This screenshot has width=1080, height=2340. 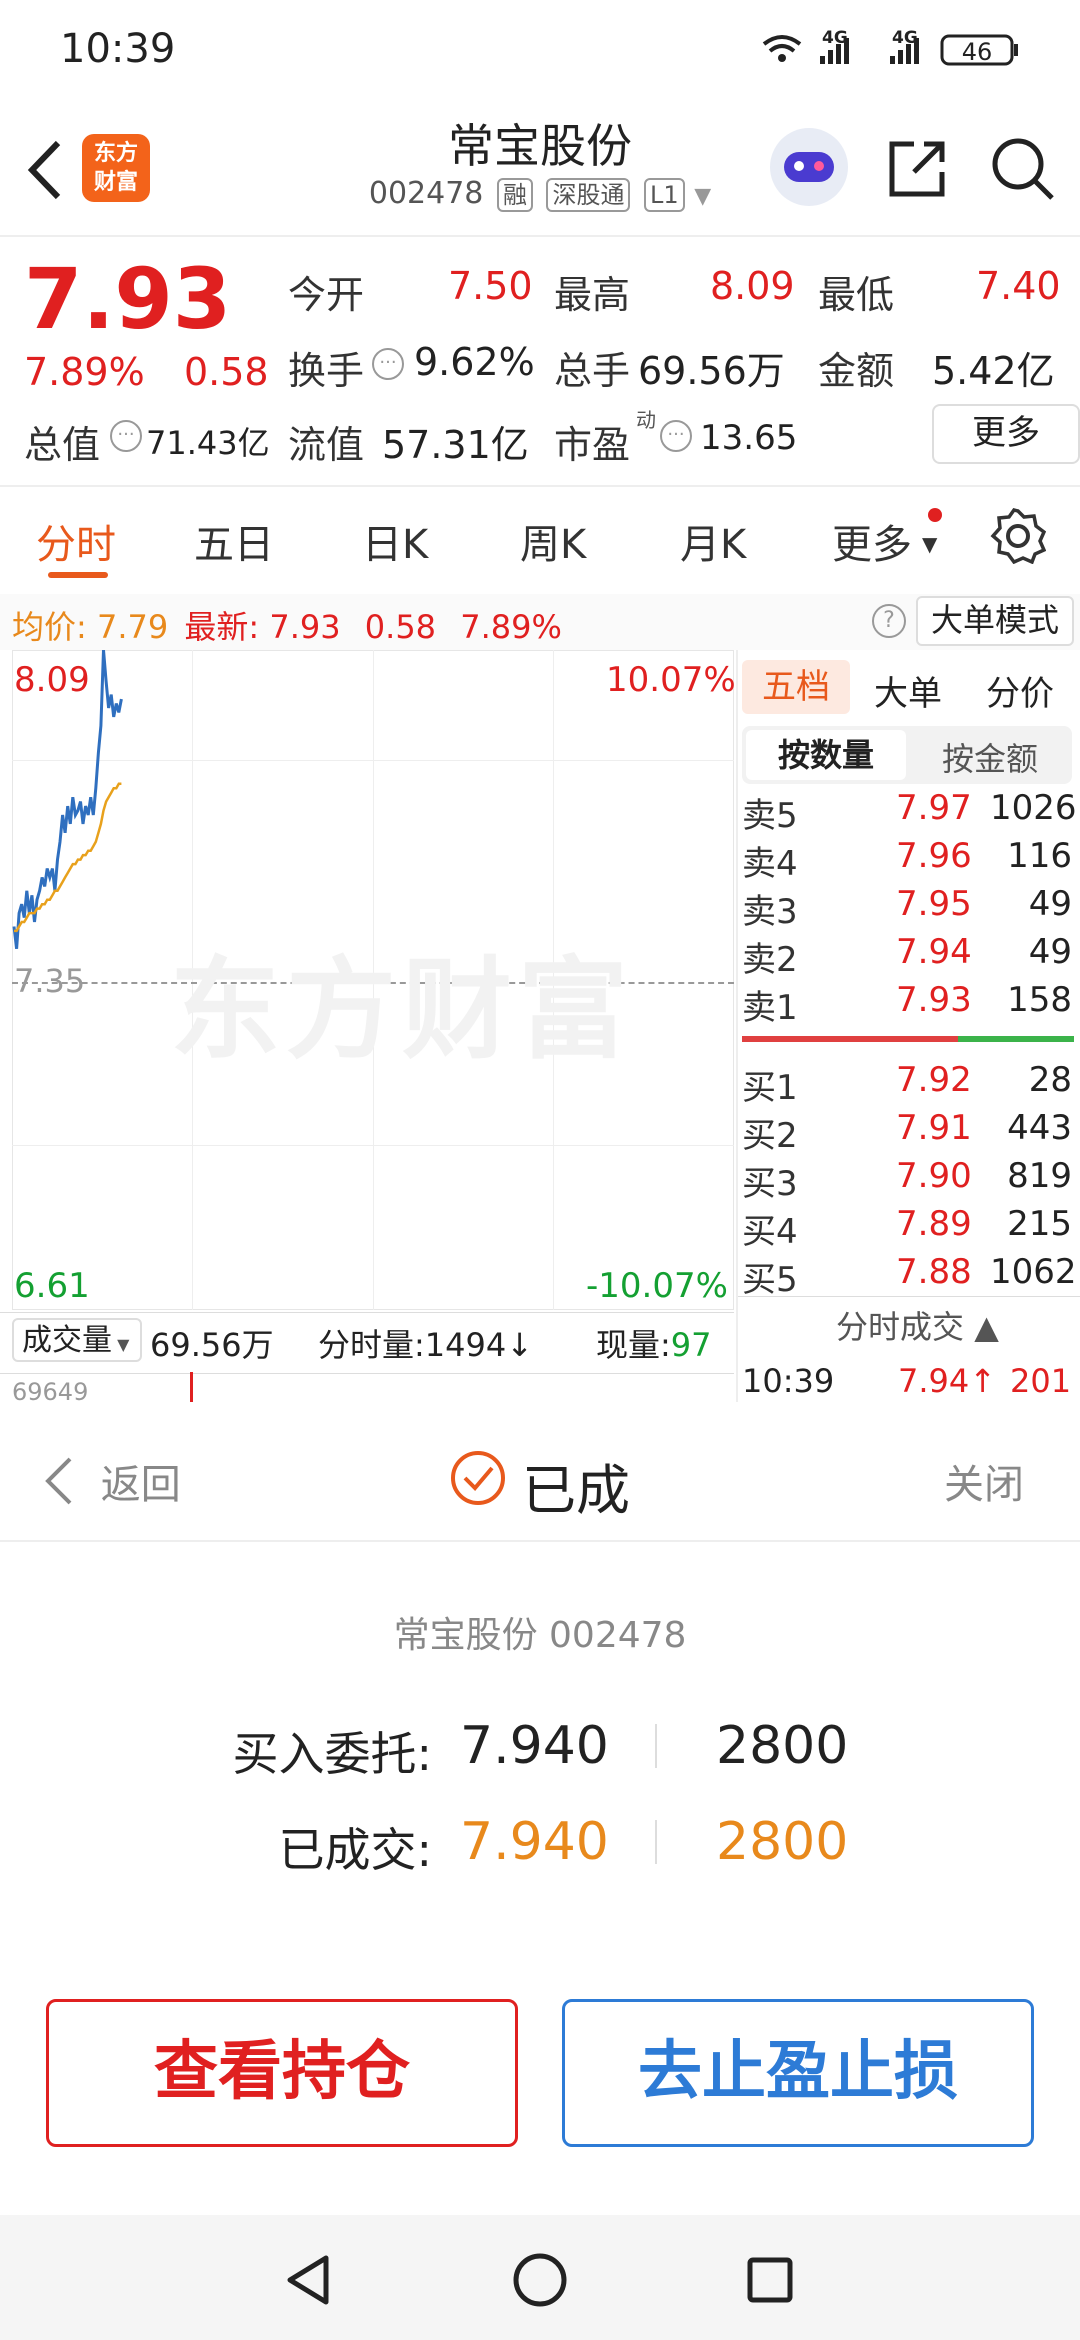 I want to click on network-label-1: 4G, so click(x=835, y=38).